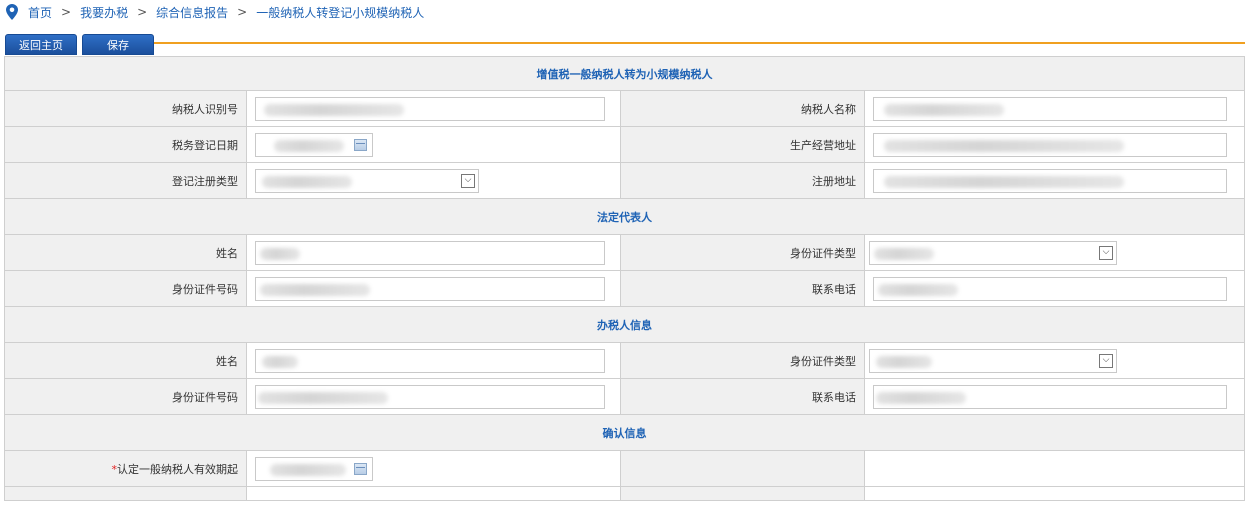  I want to click on registration-date-input, so click(314, 144).